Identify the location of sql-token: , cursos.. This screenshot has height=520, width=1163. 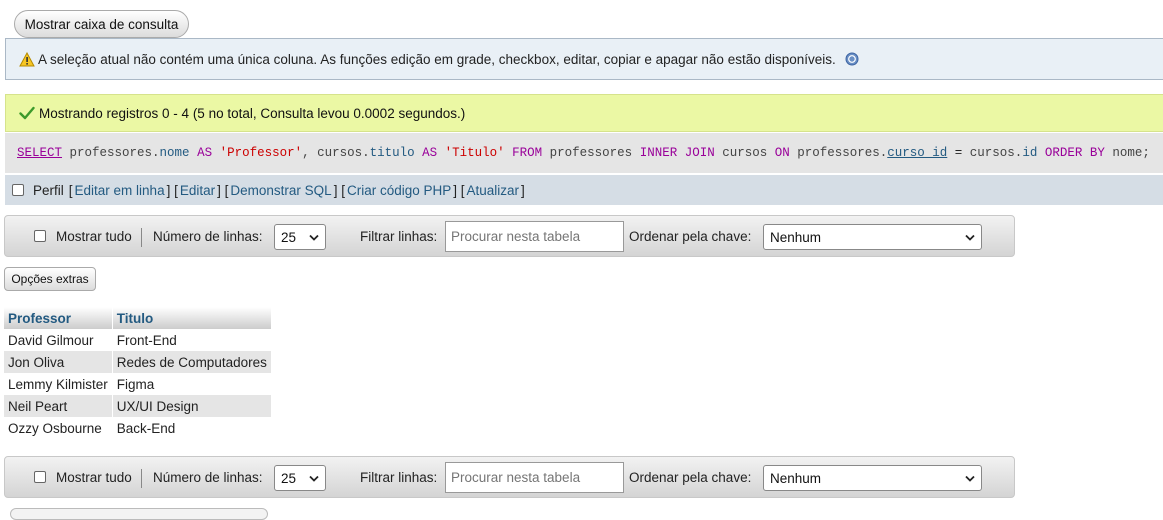
(336, 153).